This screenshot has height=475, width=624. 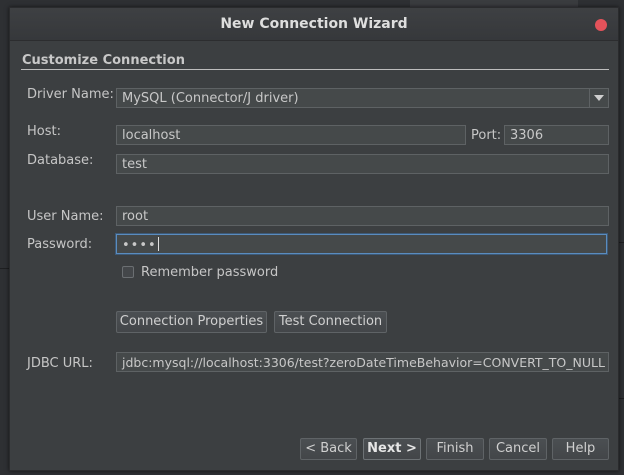 What do you see at coordinates (362, 216) in the screenshot?
I see `username-input: root` at bounding box center [362, 216].